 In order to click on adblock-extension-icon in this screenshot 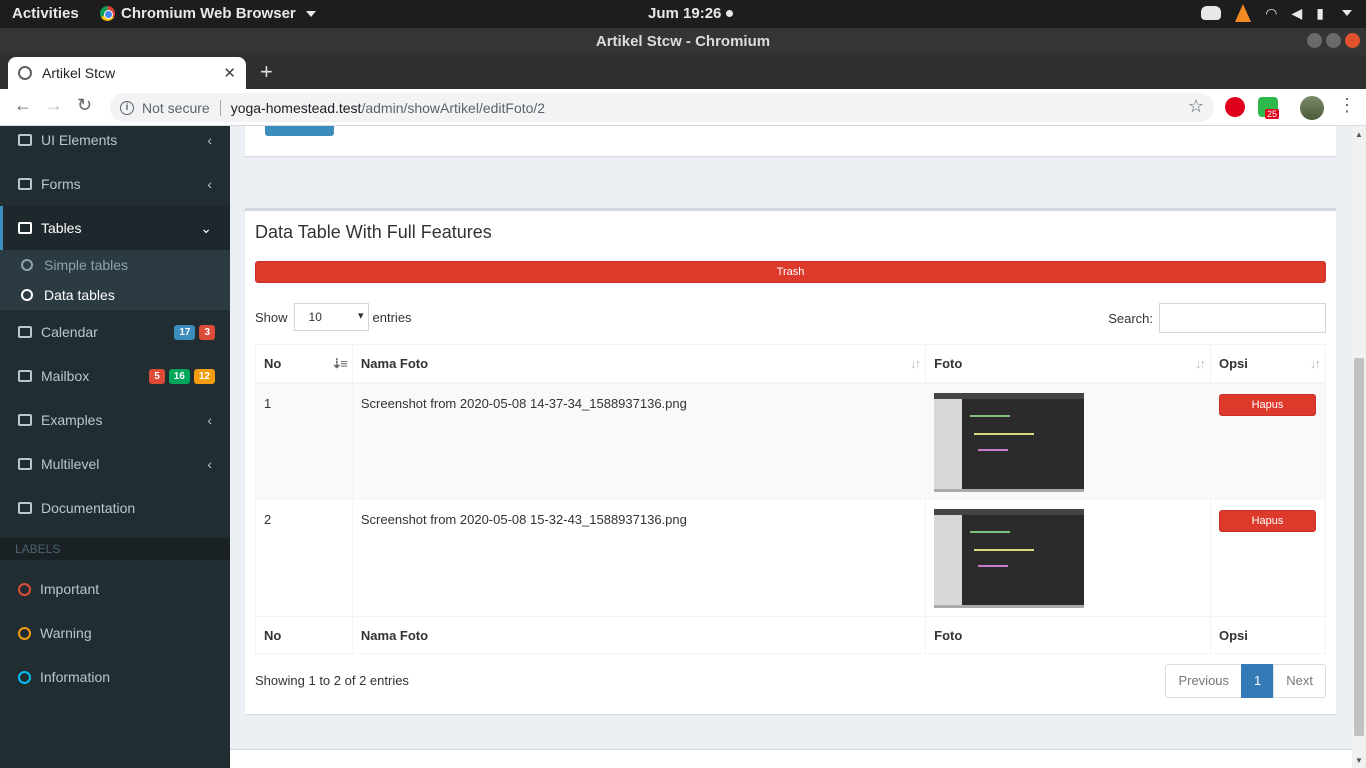, I will do `click(1235, 107)`.